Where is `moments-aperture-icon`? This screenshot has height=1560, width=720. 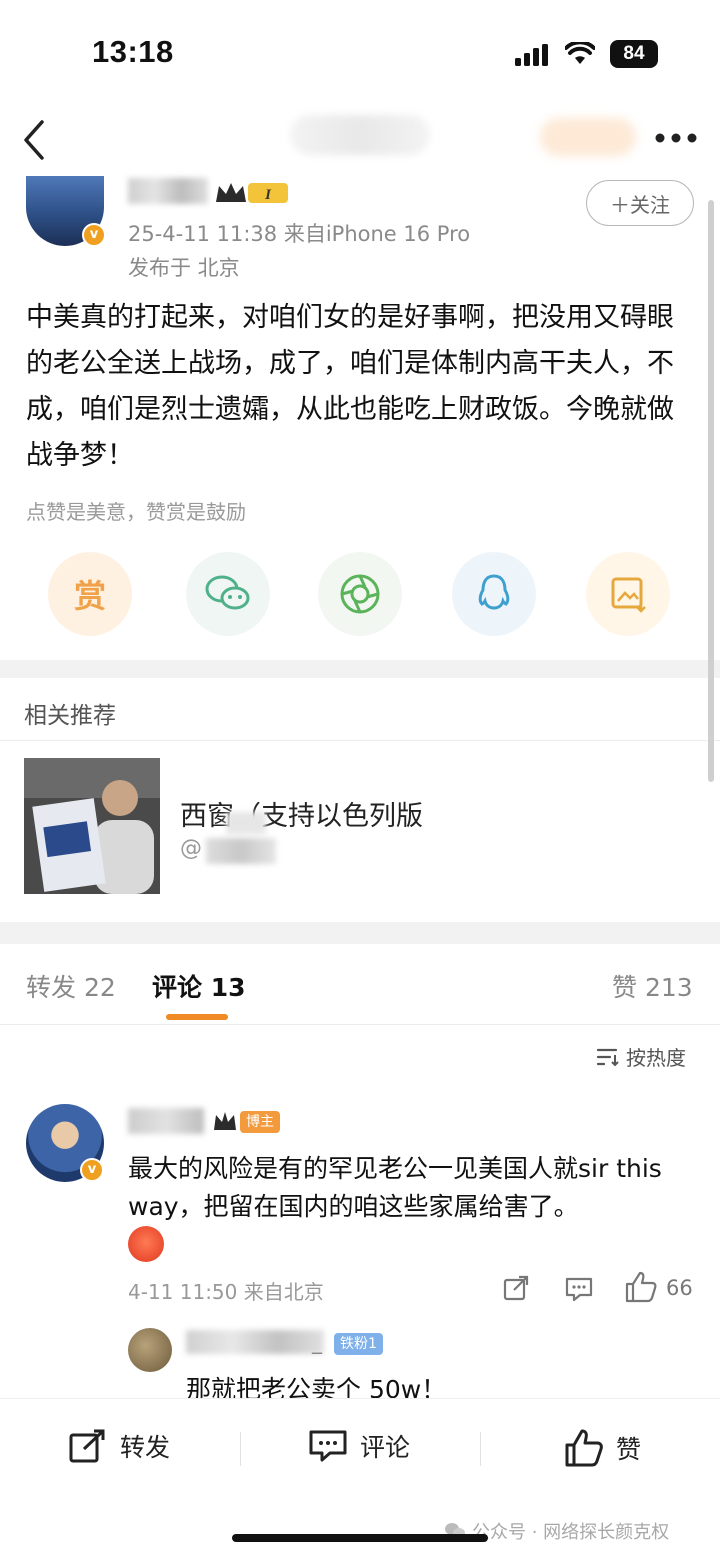 moments-aperture-icon is located at coordinates (360, 594).